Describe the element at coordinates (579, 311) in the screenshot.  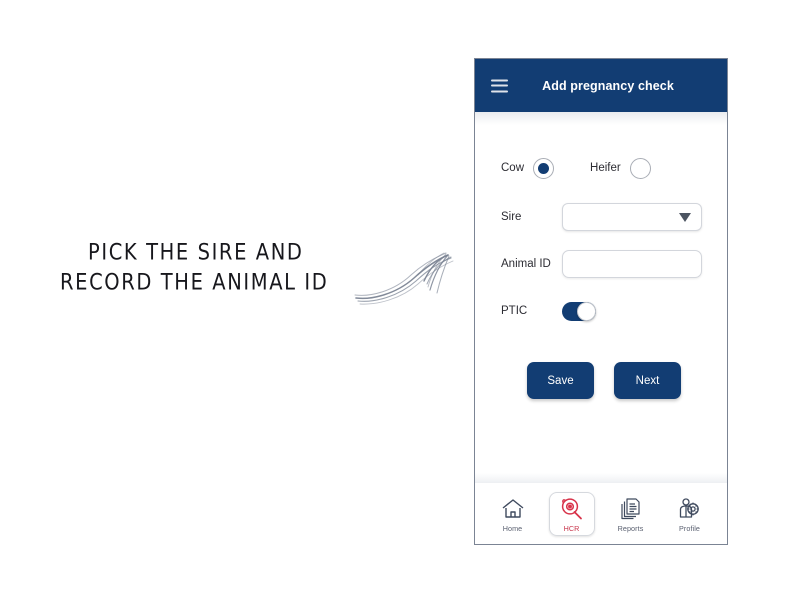
I see `ptic-toggle` at that location.